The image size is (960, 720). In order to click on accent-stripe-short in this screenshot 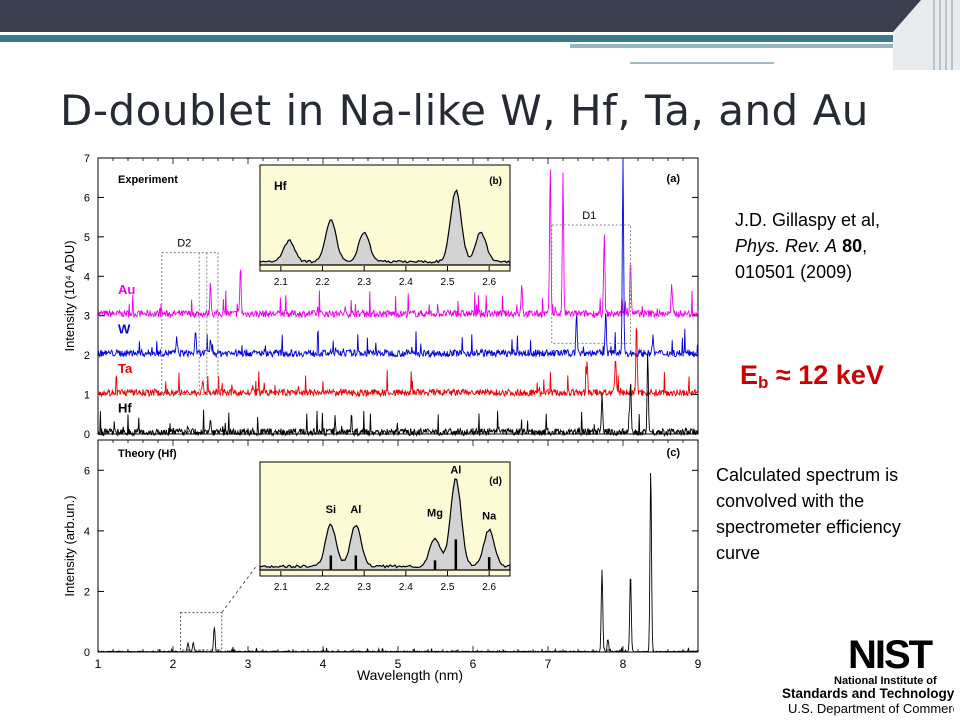, I will do `click(702, 63)`.